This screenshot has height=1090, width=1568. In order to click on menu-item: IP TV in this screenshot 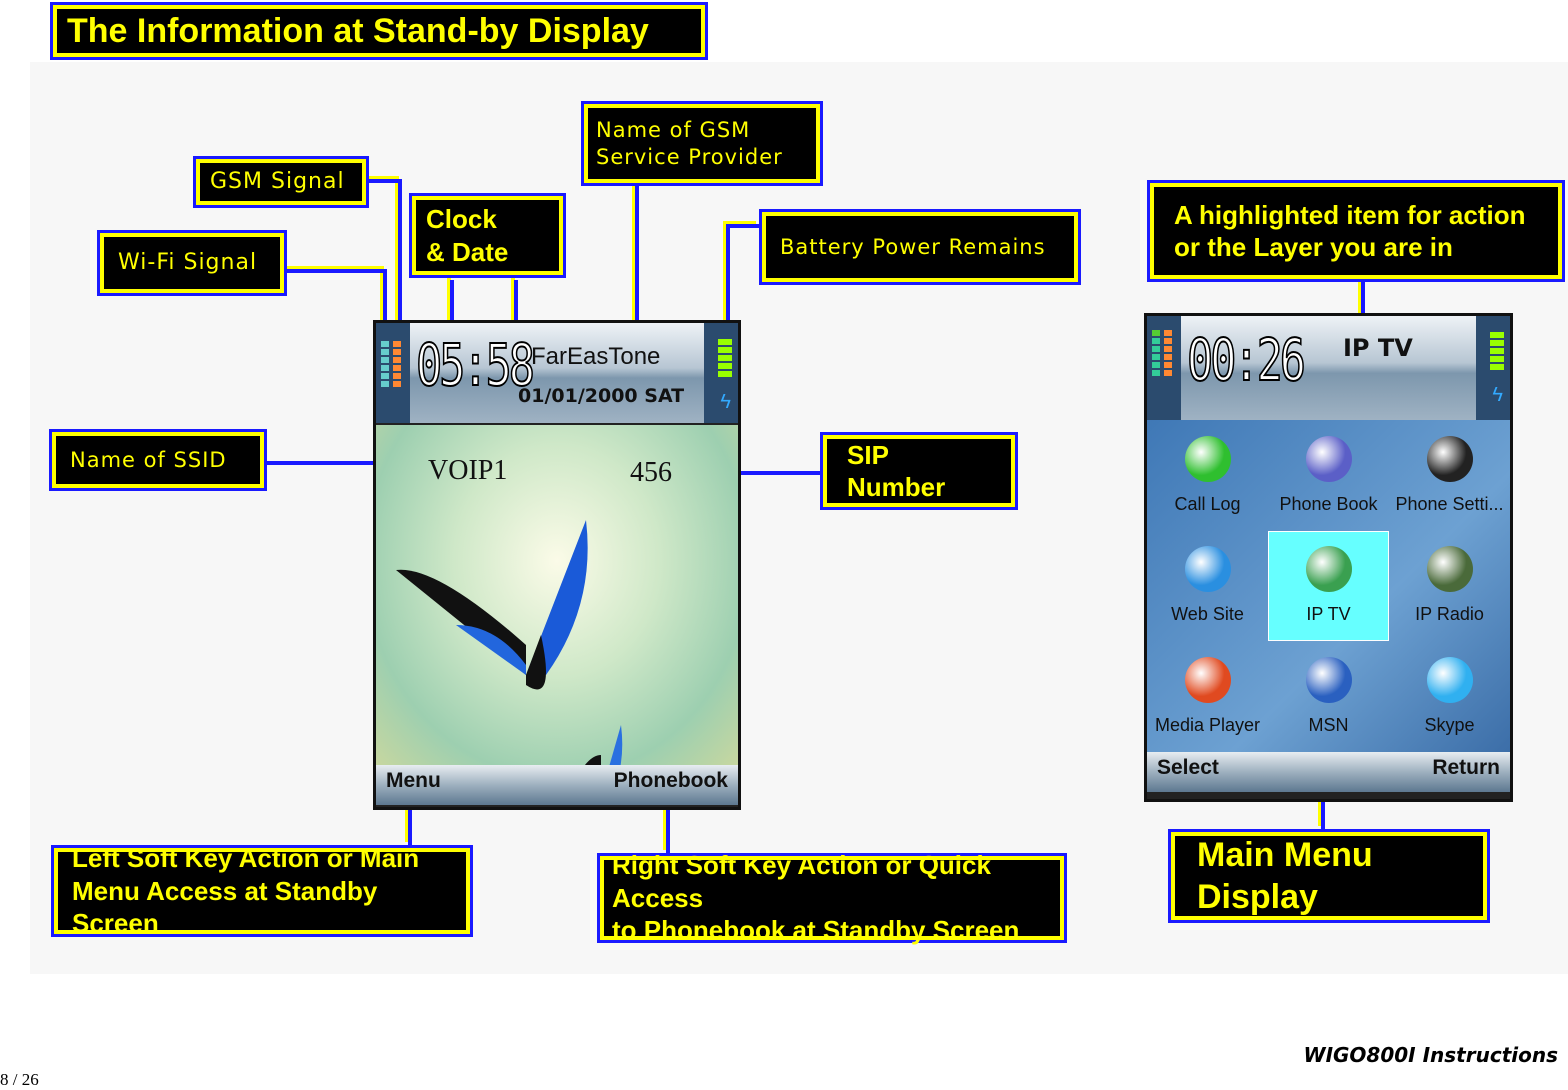, I will do `click(1328, 586)`.